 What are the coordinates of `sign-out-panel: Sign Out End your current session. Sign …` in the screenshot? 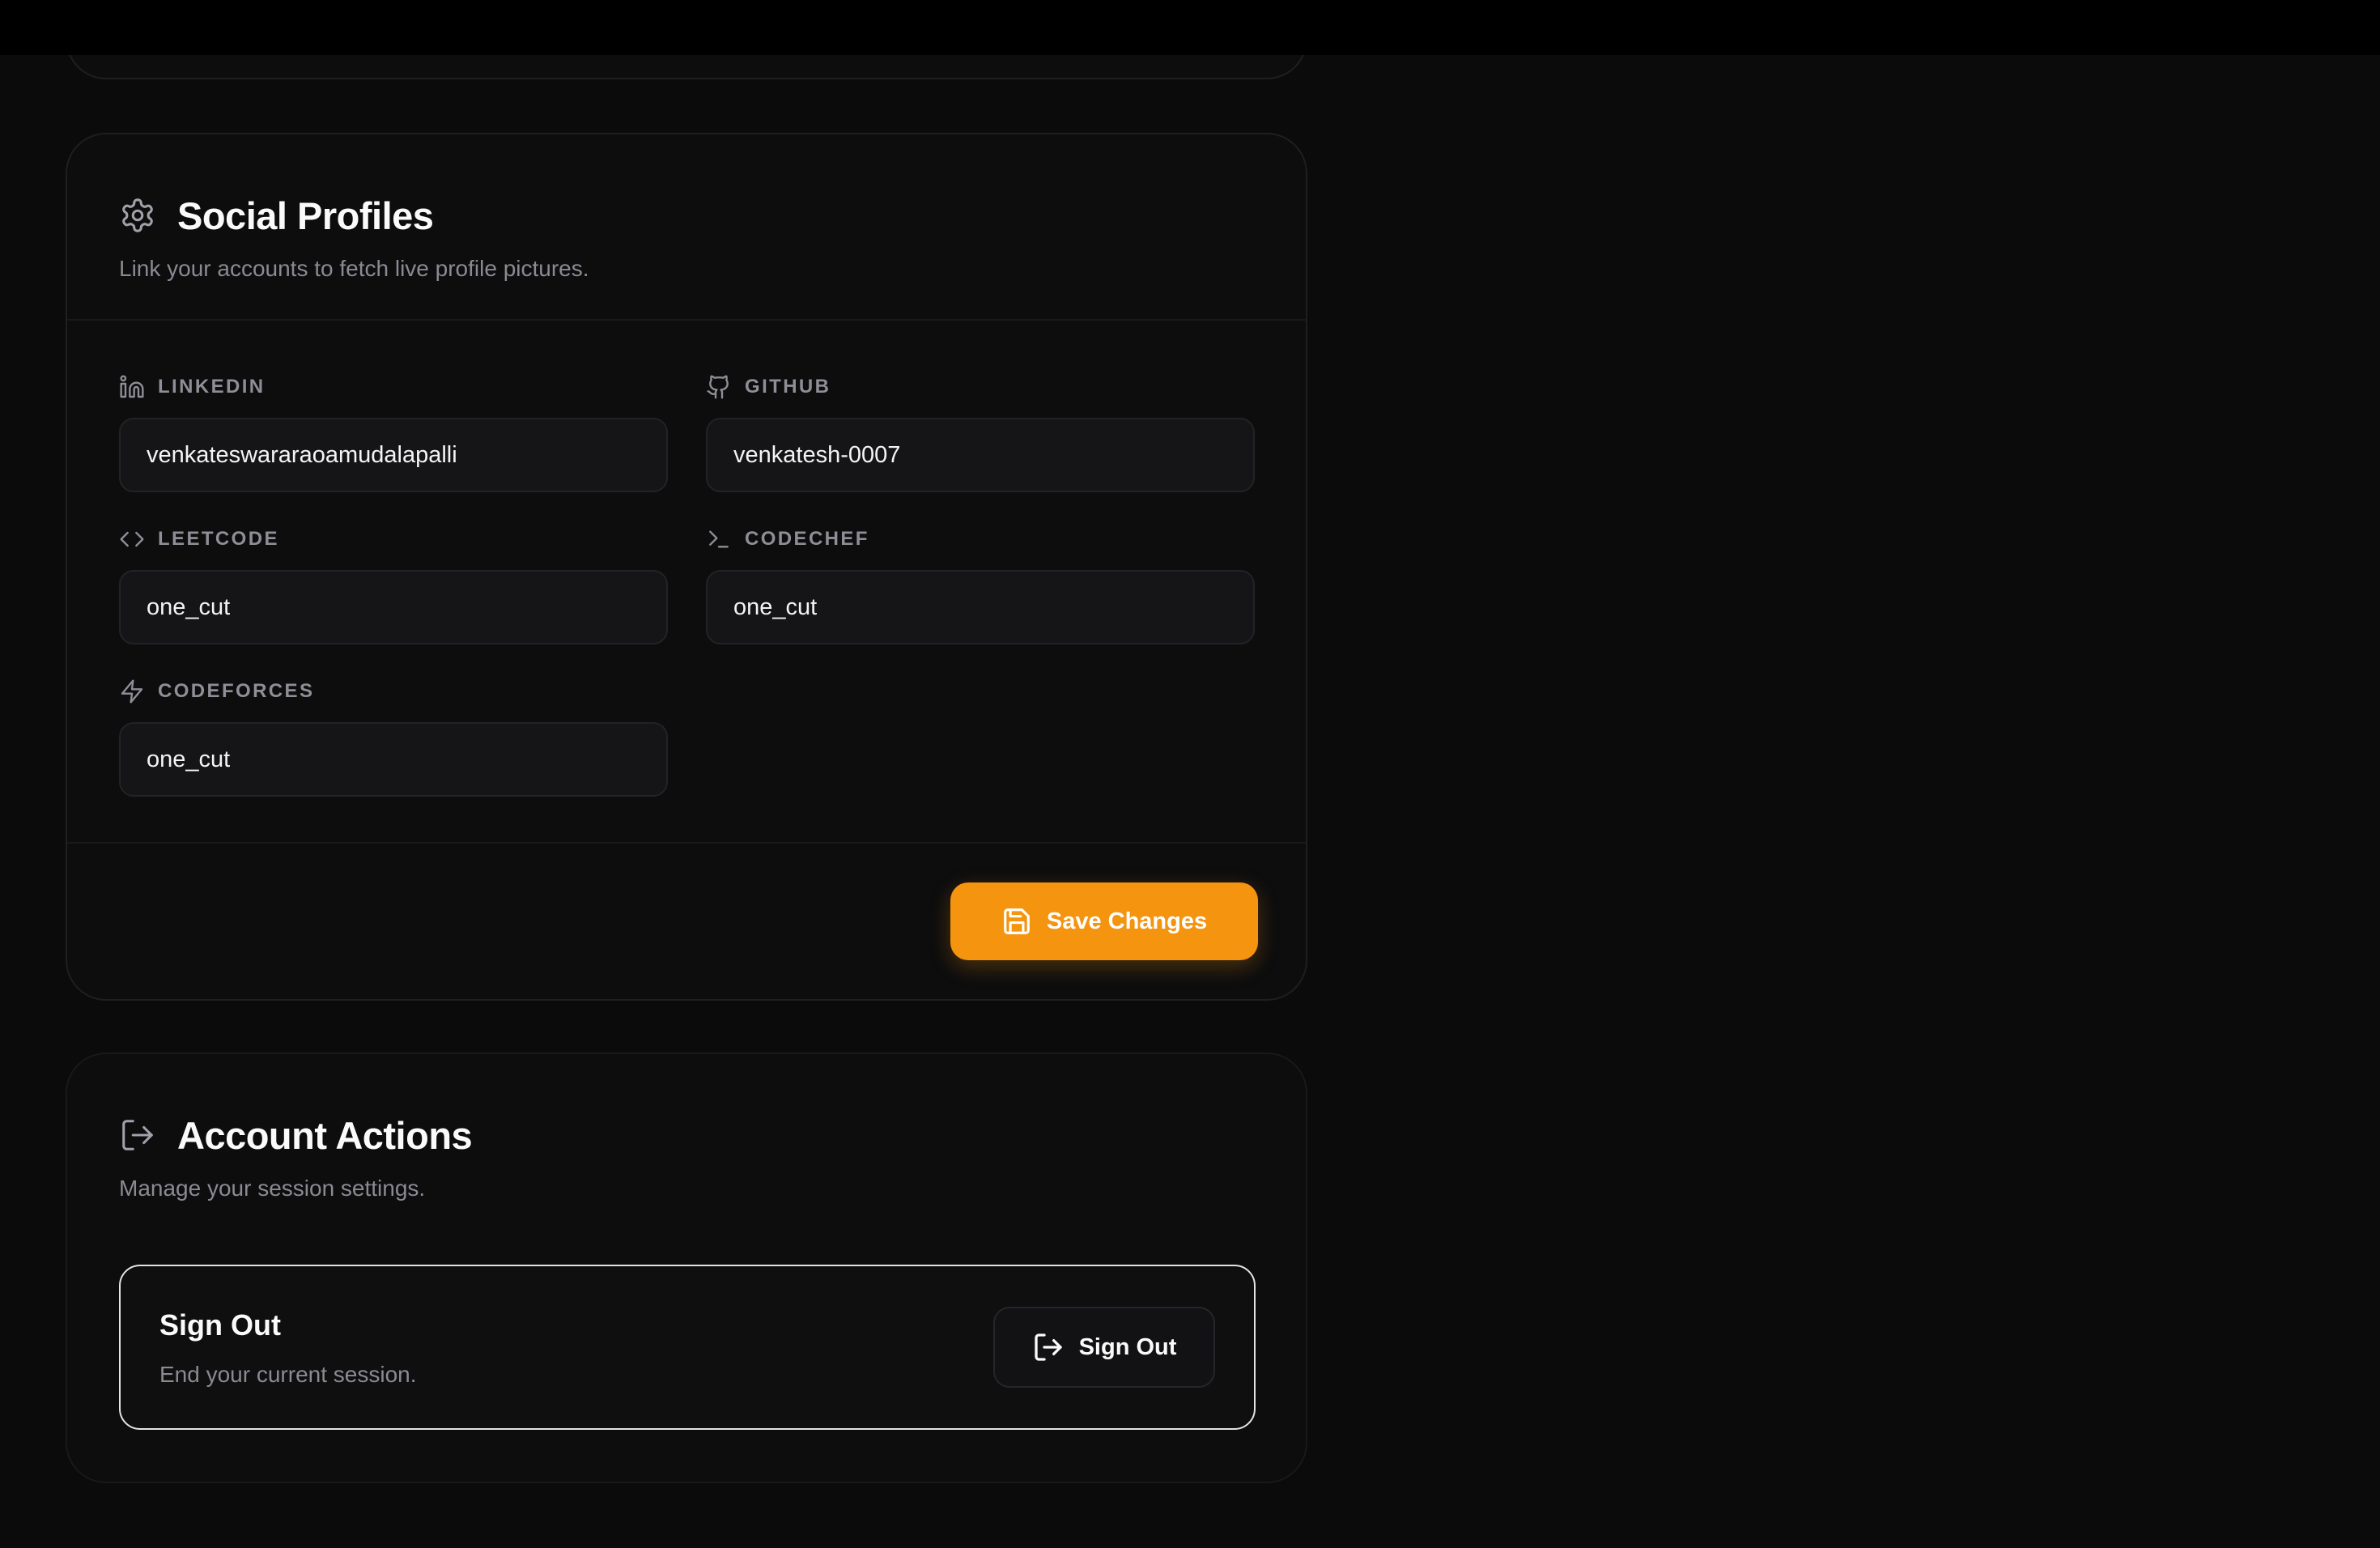 It's located at (687, 1348).